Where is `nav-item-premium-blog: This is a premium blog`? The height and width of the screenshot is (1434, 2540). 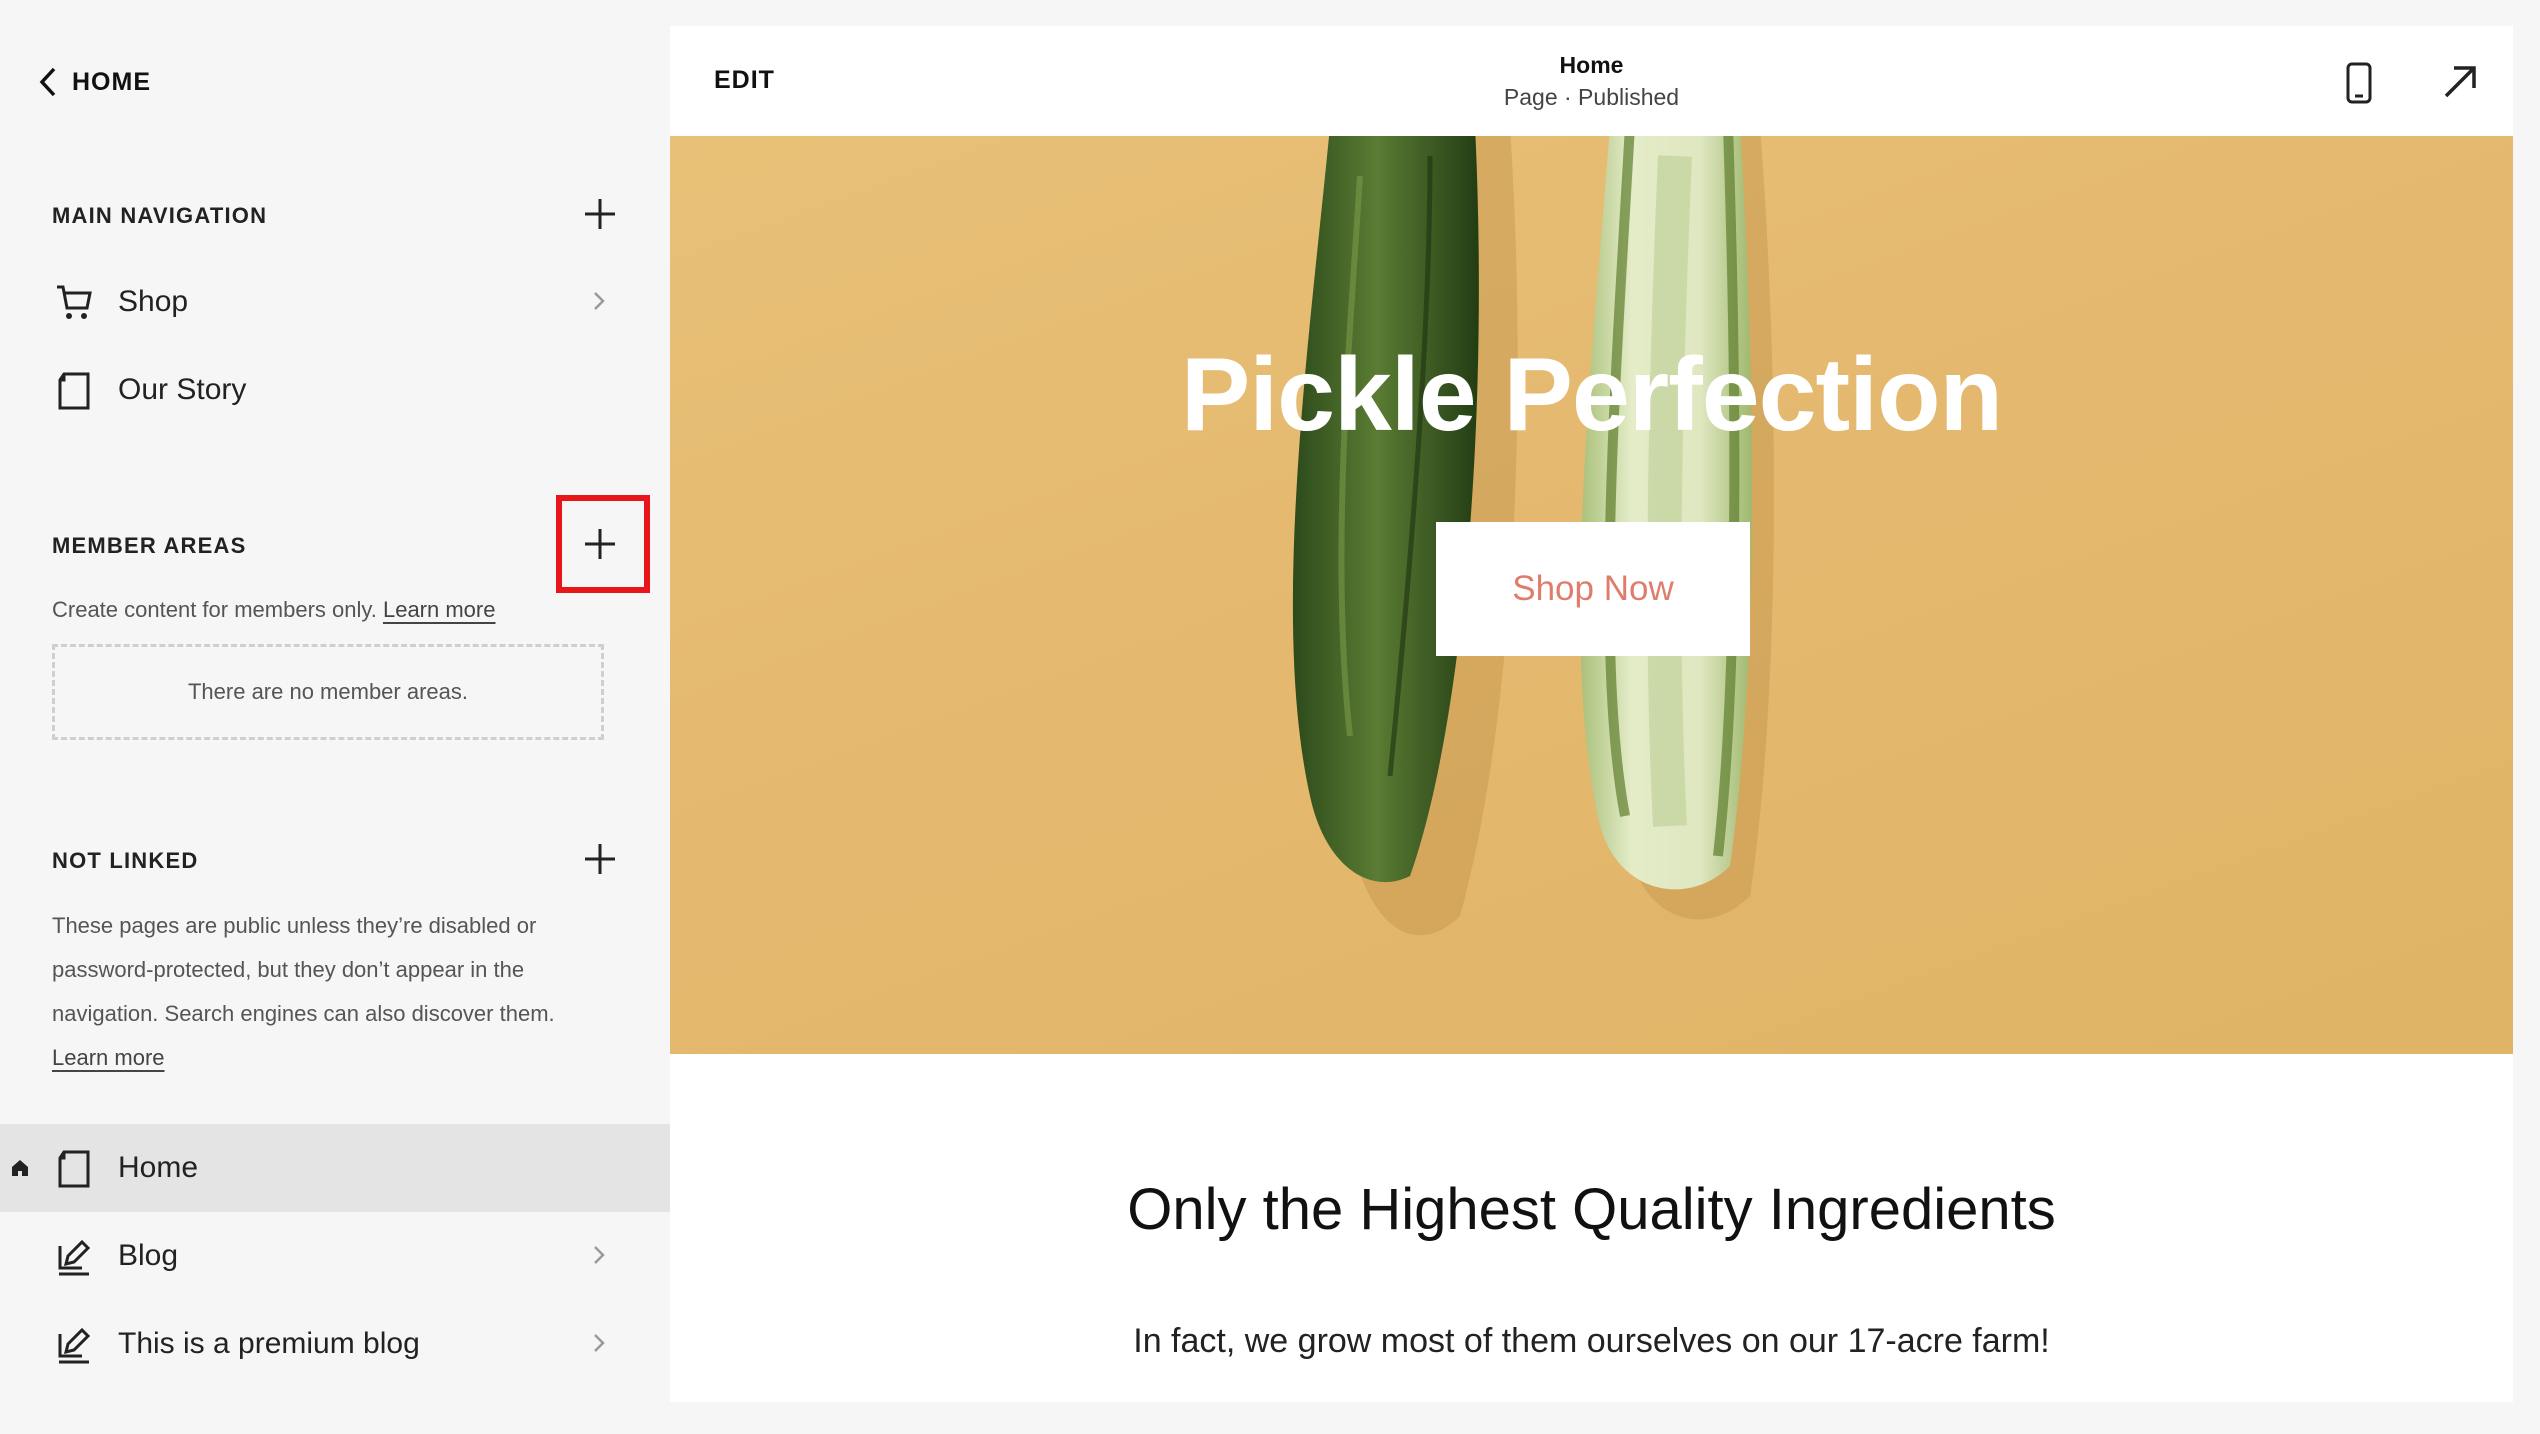
nav-item-premium-blog: This is a premium blog is located at coordinates (335, 1344).